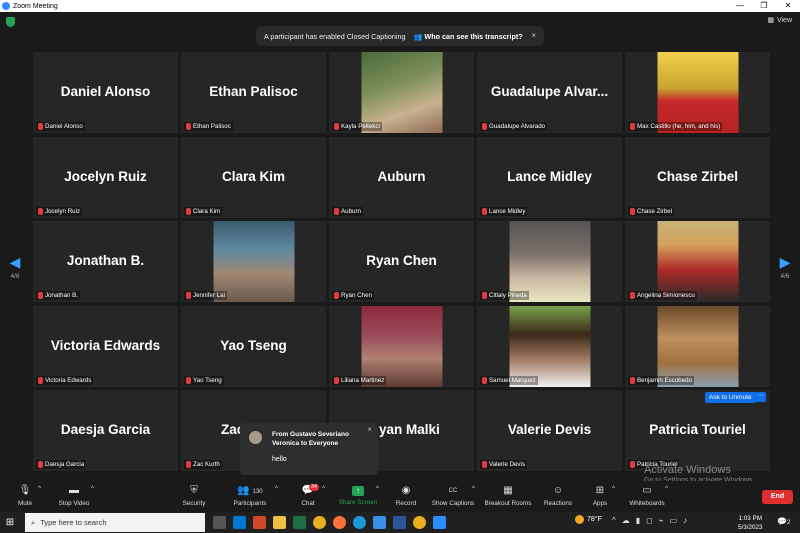  I want to click on participant-tile: Daniel Alonso Daniel Alonso, so click(105, 92).